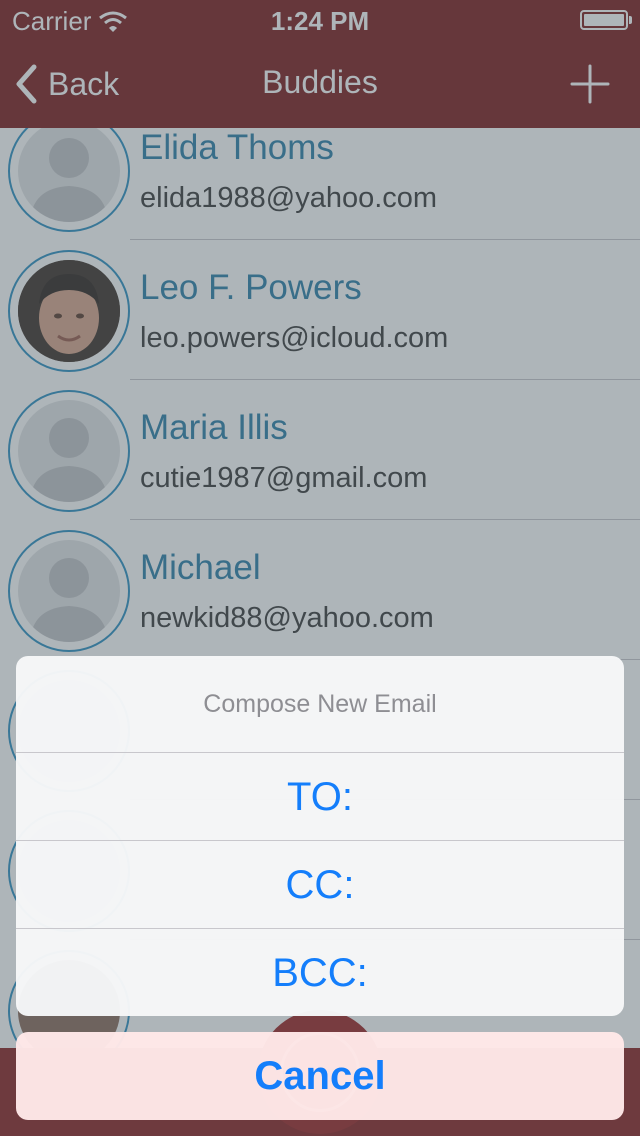  Describe the element at coordinates (320, 885) in the screenshot. I see `cc-option-button: CC:` at that location.